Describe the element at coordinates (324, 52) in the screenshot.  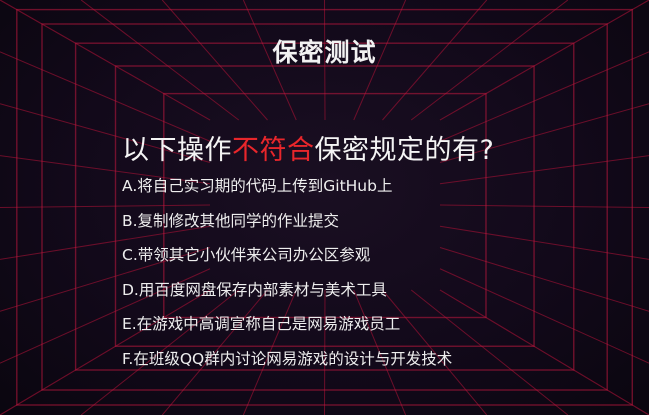
I see `slide-title: 保密测试` at that location.